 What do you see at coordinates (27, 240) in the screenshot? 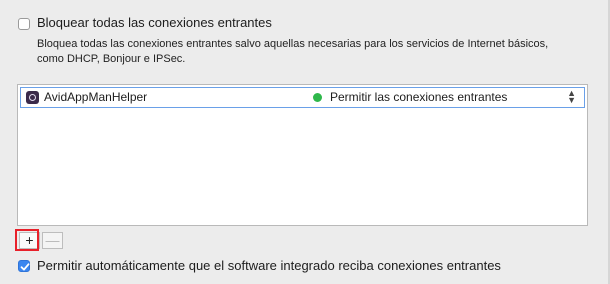
I see `highlight-box` at bounding box center [27, 240].